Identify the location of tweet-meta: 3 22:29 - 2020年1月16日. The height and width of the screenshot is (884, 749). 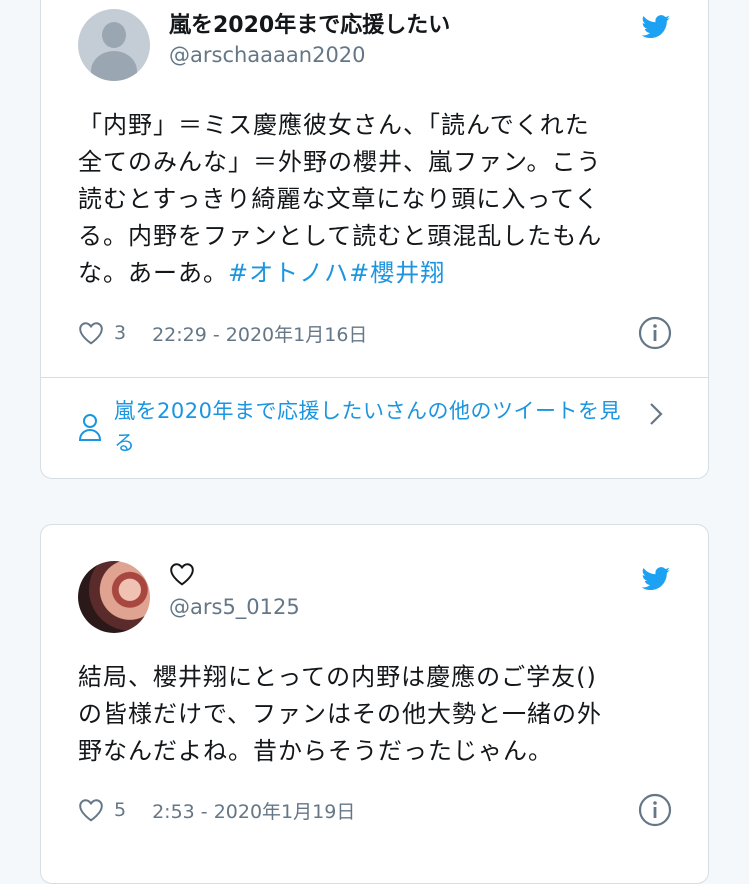
(378, 333).